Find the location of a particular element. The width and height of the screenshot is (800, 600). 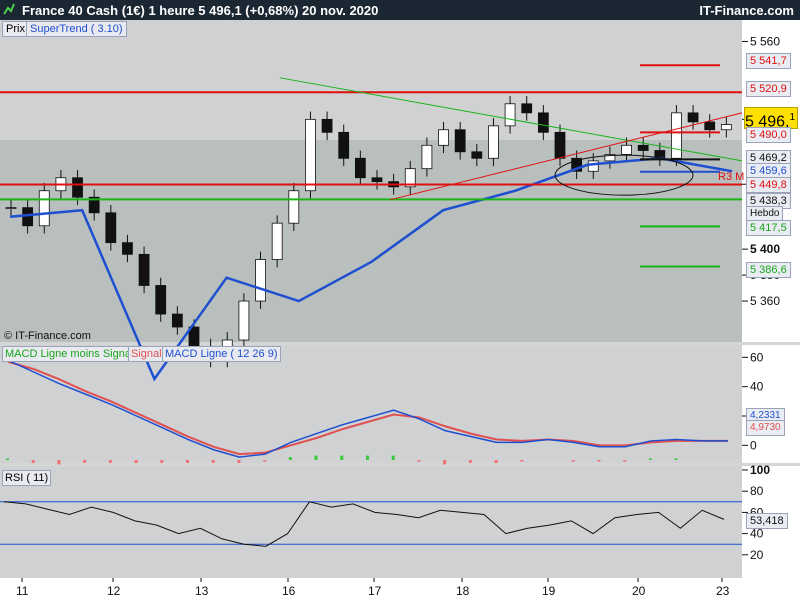

level-tag: 5 490,0 is located at coordinates (768, 135).